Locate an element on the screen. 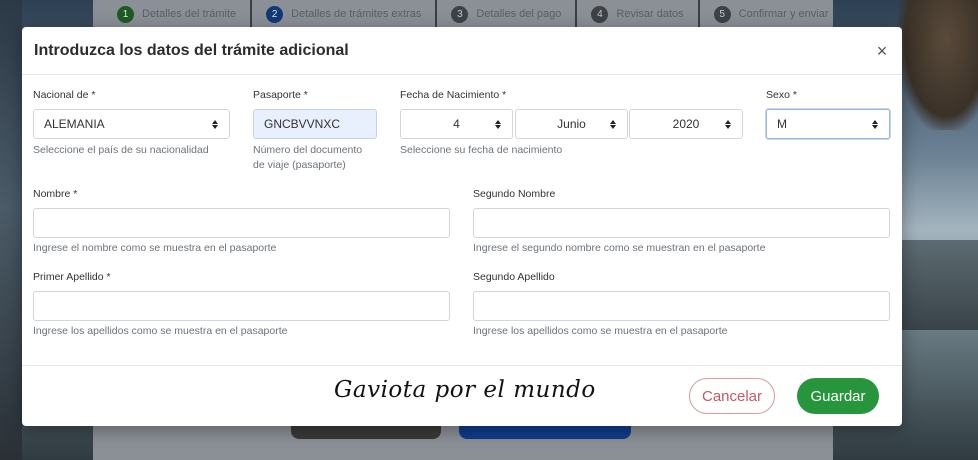 Image resolution: width=978 pixels, height=460 pixels. birth-month-select: Junio is located at coordinates (571, 124).